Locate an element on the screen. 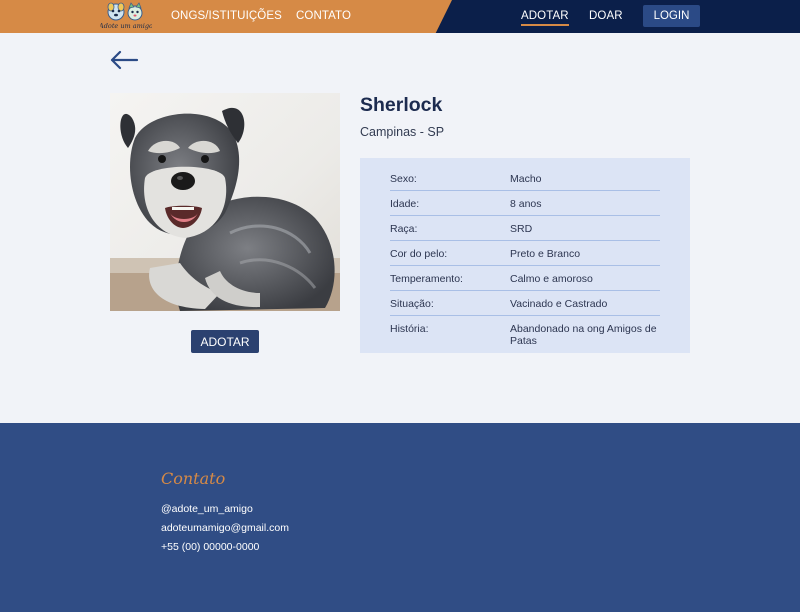 The height and width of the screenshot is (612, 800). nav-doar-link: DOAR is located at coordinates (606, 16).